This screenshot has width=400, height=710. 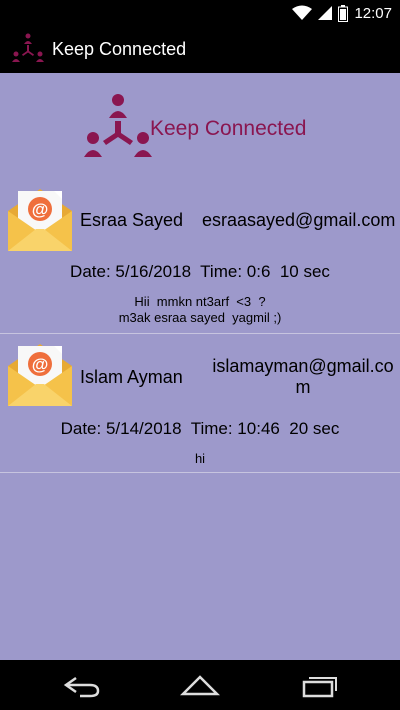 I want to click on message-datetime: Date: 5/14/2018 Time: 10:46 20 sec, so click(x=200, y=428).